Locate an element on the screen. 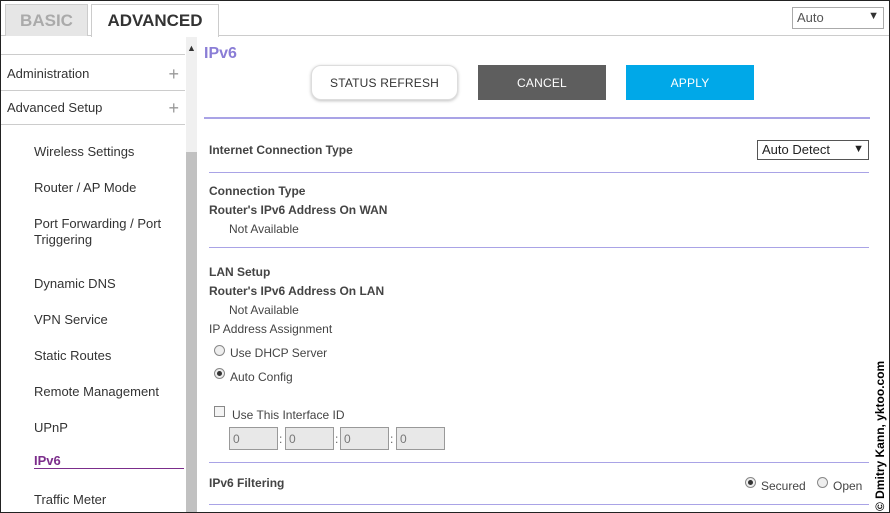 The height and width of the screenshot is (513, 890). page-title: IPv6 is located at coordinates (220, 53).